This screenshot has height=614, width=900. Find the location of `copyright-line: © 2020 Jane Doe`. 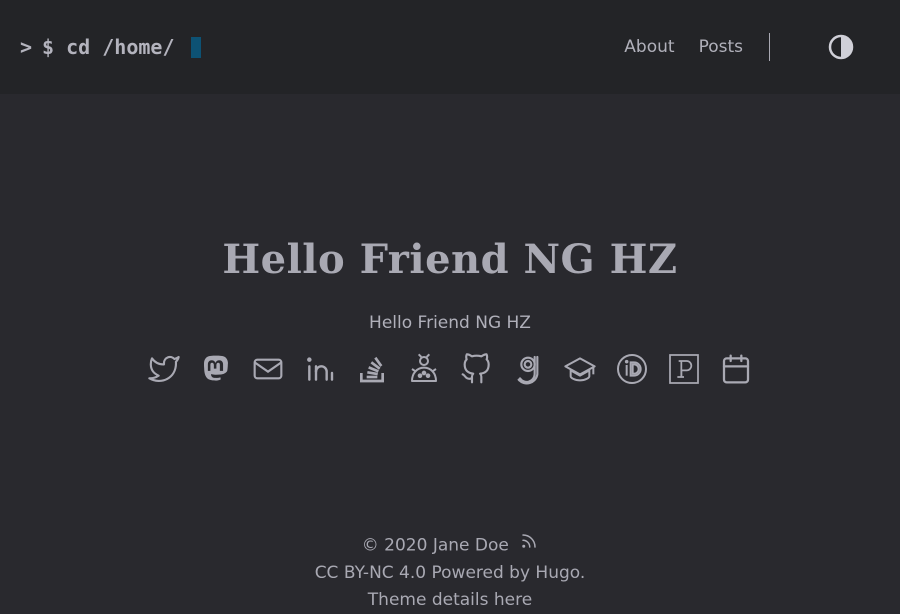

copyright-line: © 2020 Jane Doe is located at coordinates (450, 546).